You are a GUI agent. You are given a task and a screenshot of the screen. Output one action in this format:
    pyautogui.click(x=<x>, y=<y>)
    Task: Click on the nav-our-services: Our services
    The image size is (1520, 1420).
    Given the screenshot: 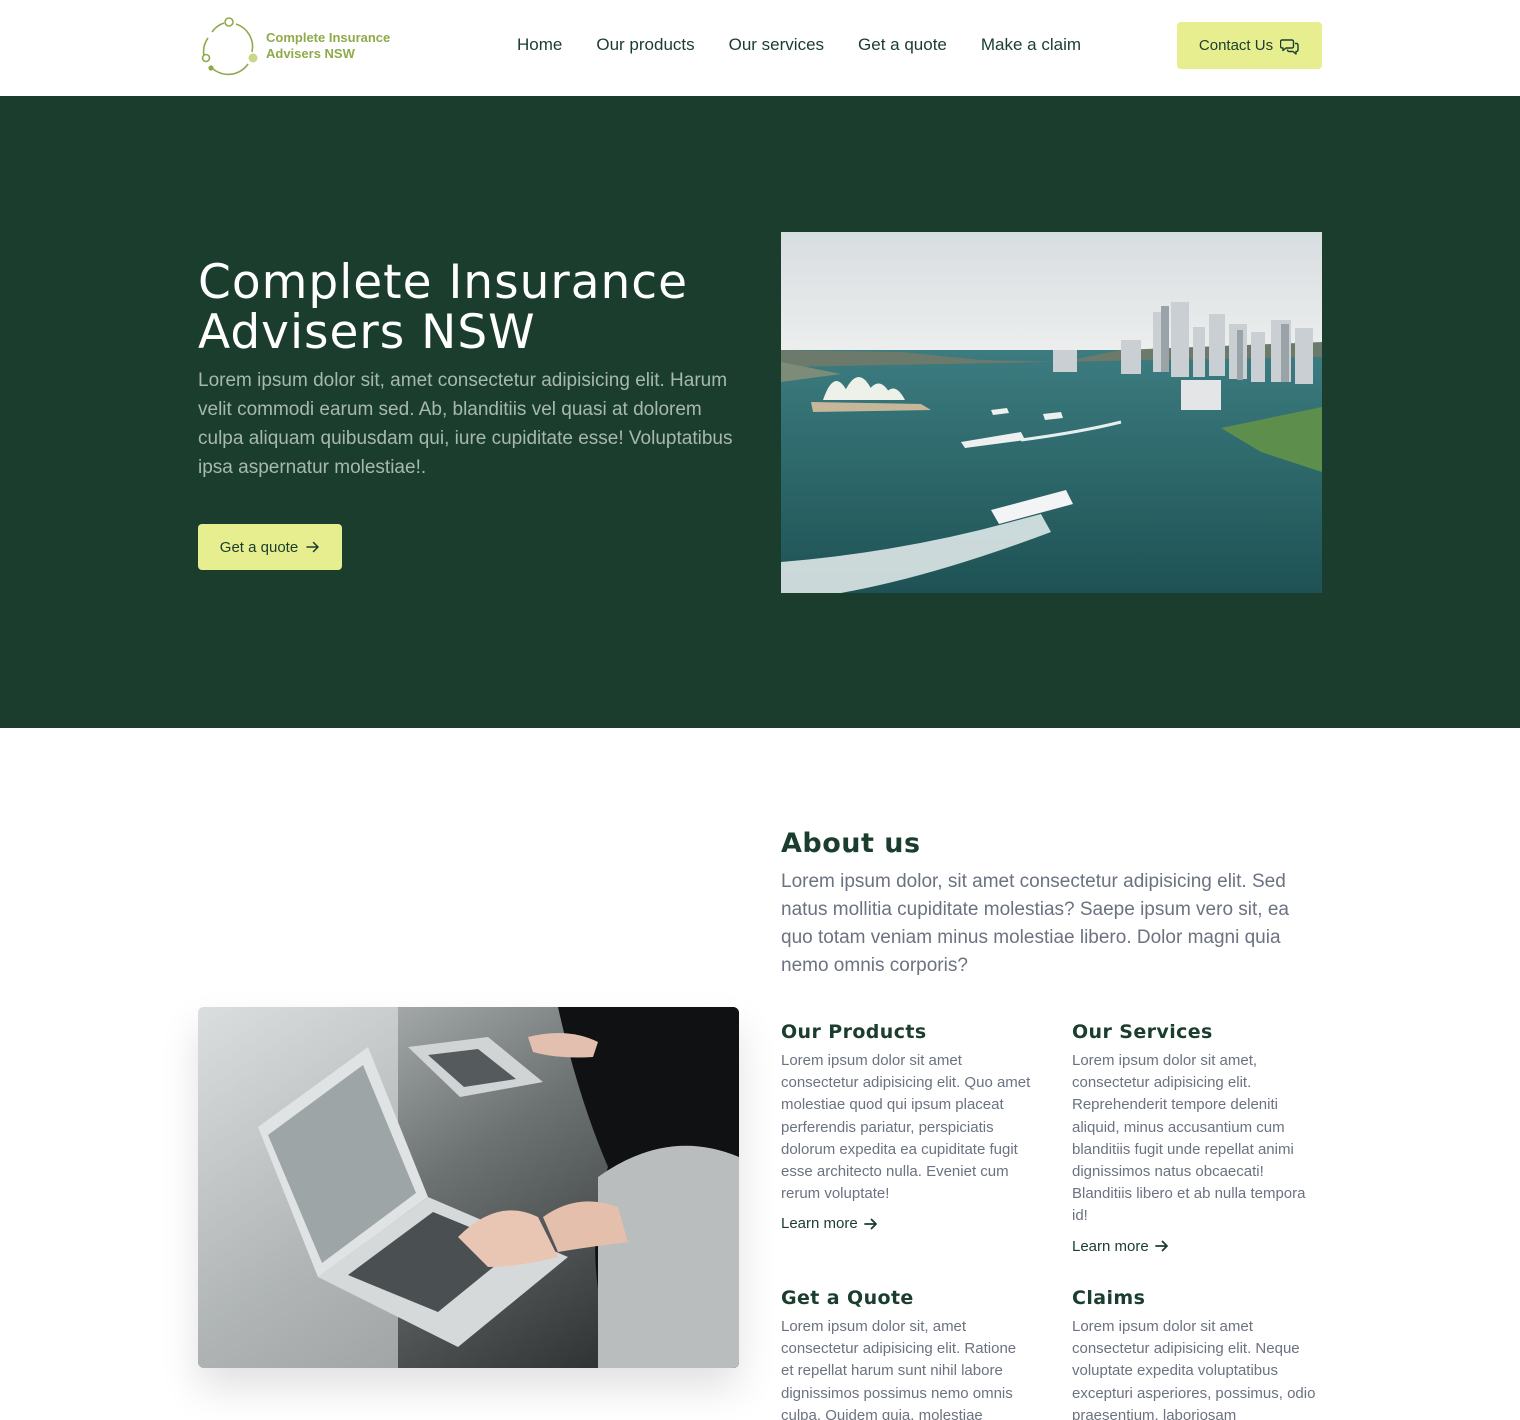 What is the action you would take?
    pyautogui.click(x=776, y=45)
    